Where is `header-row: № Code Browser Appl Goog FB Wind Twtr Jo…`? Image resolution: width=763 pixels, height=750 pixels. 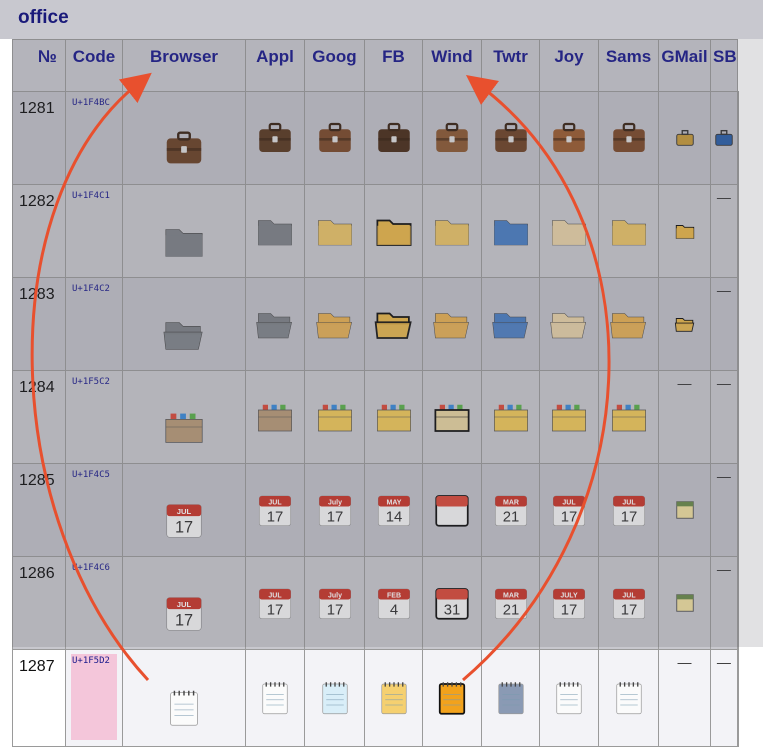 header-row: № Code Browser Appl Goog FB Wind Twtr Jo… is located at coordinates (375, 65).